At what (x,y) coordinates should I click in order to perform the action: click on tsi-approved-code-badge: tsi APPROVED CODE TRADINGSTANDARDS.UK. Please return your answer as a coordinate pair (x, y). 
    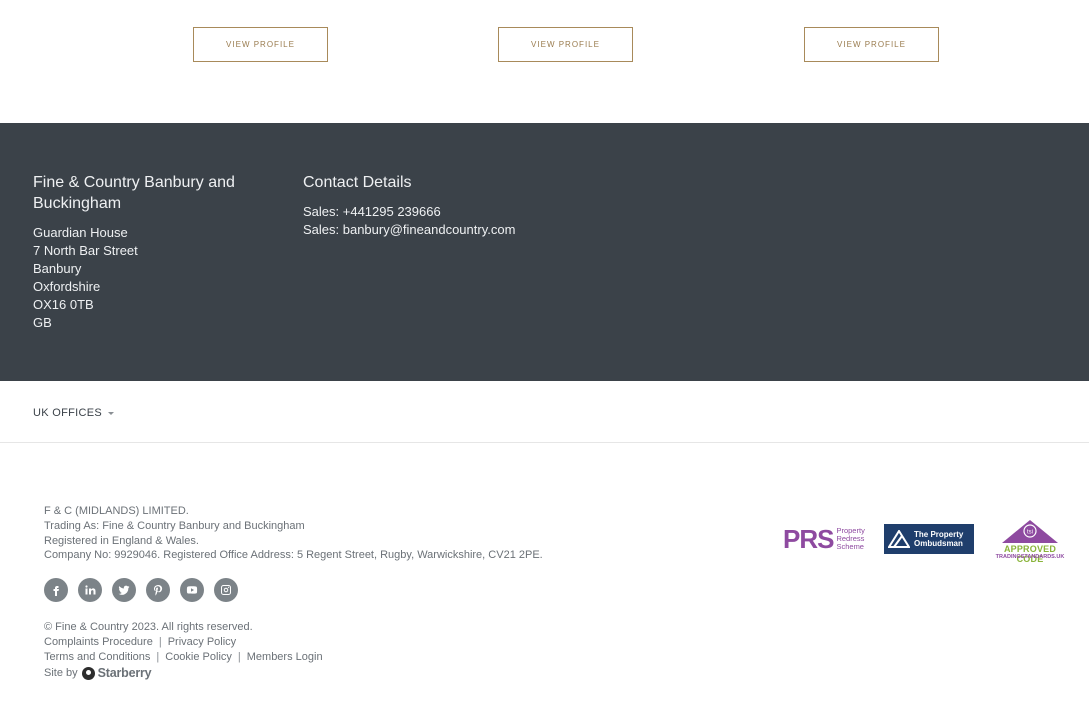
    Looking at the image, I should click on (1030, 541).